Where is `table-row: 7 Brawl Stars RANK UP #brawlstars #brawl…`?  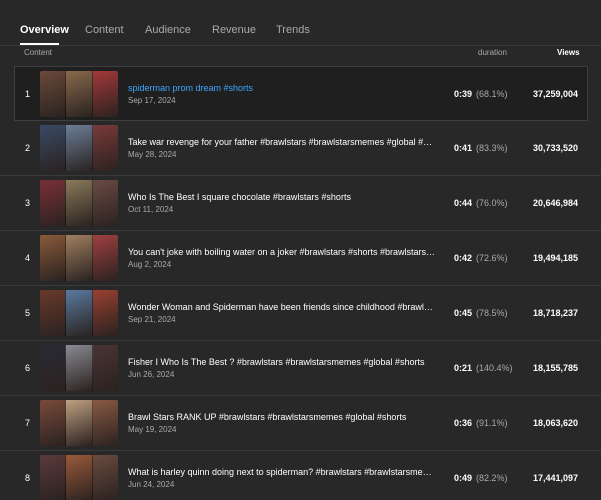 table-row: 7 Brawl Stars RANK UP #brawlstars #brawl… is located at coordinates (300, 423).